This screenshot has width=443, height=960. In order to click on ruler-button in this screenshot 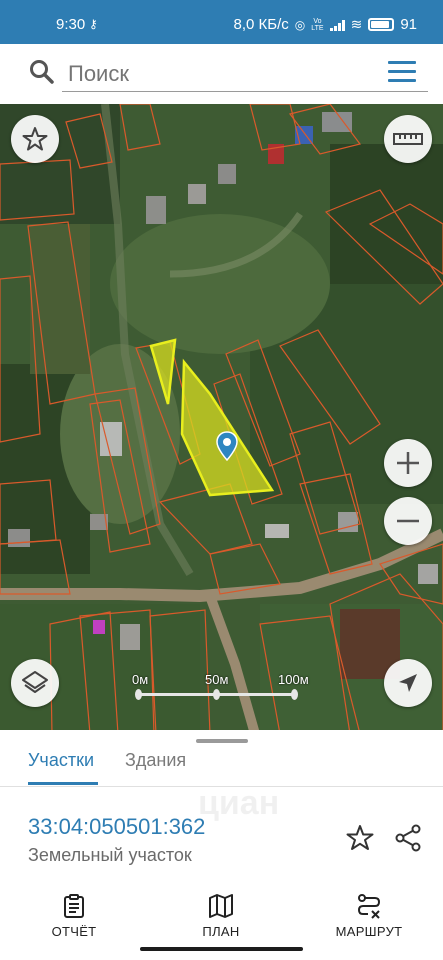, I will do `click(408, 139)`.